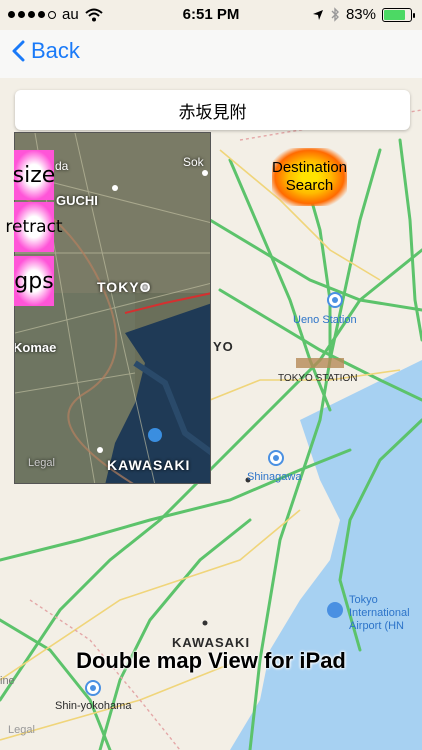 This screenshot has width=422, height=750. I want to click on bluetooth-icon, so click(335, 14).